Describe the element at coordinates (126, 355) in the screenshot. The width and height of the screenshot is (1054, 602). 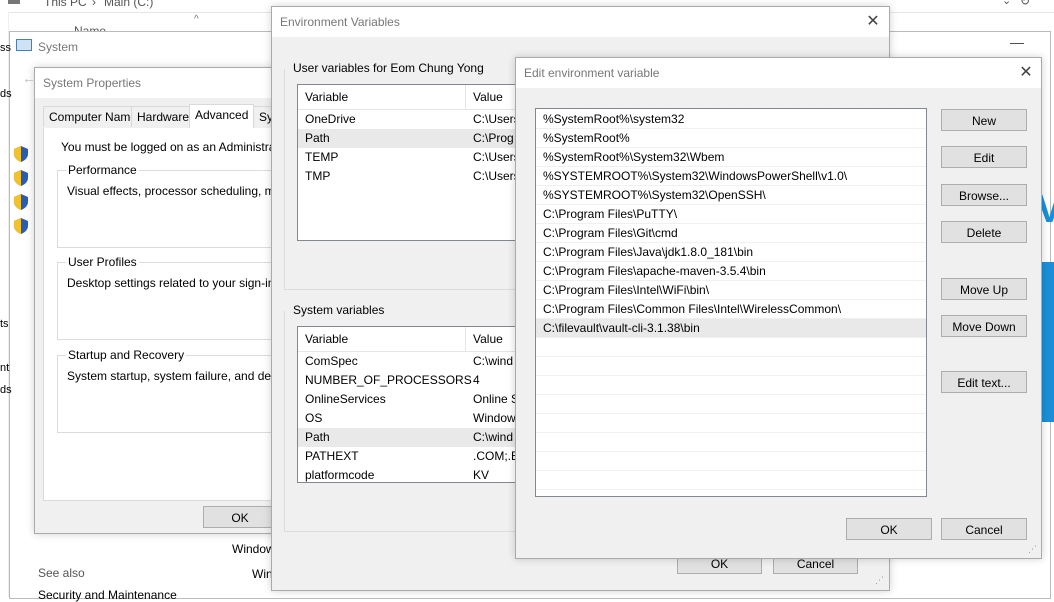
I see `startup-recovery-label: Startup and Recovery` at that location.